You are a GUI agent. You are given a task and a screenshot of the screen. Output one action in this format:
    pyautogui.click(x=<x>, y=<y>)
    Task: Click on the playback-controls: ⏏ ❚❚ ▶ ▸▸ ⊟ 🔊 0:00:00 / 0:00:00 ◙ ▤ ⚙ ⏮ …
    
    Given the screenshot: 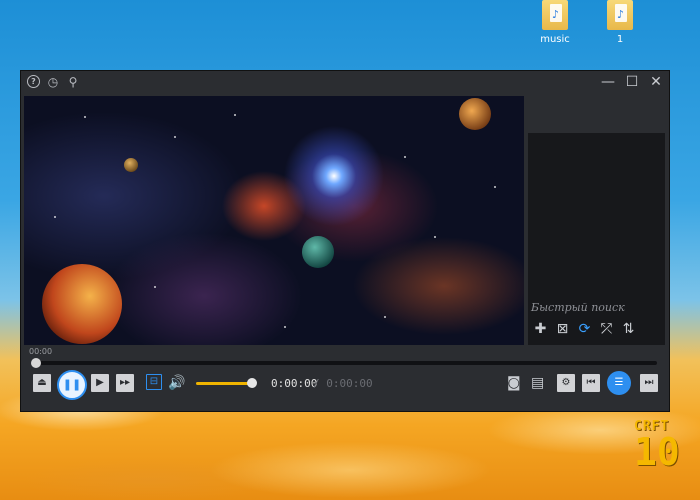 What is the action you would take?
    pyautogui.click(x=345, y=387)
    